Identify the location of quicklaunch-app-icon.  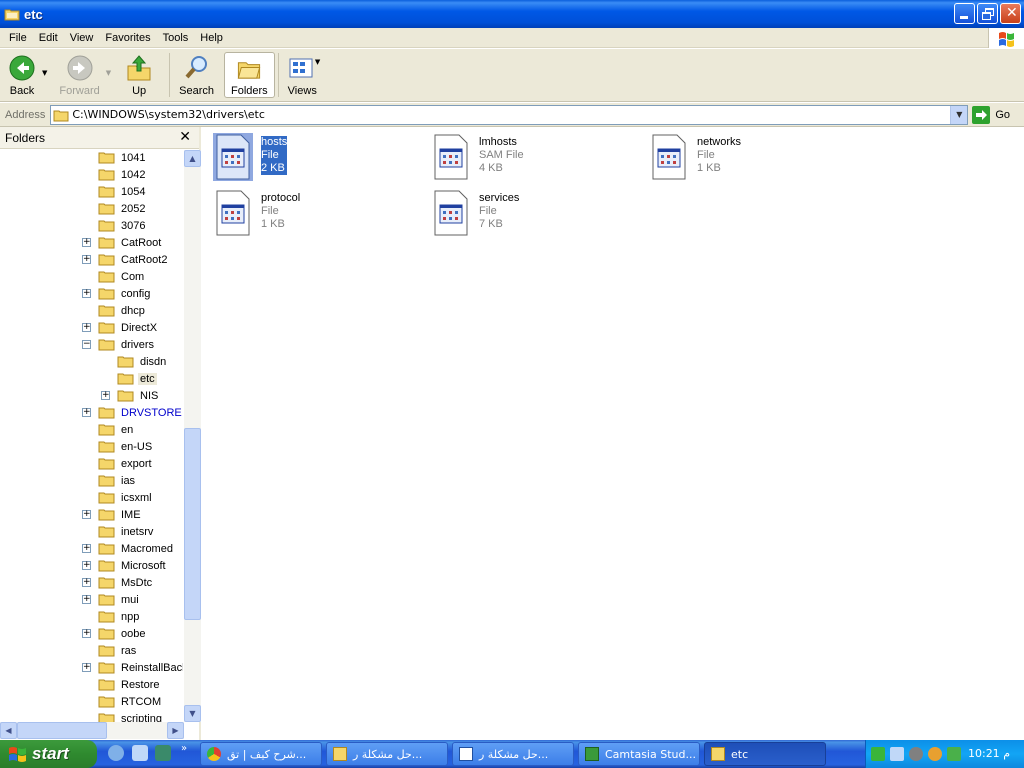
(163, 753).